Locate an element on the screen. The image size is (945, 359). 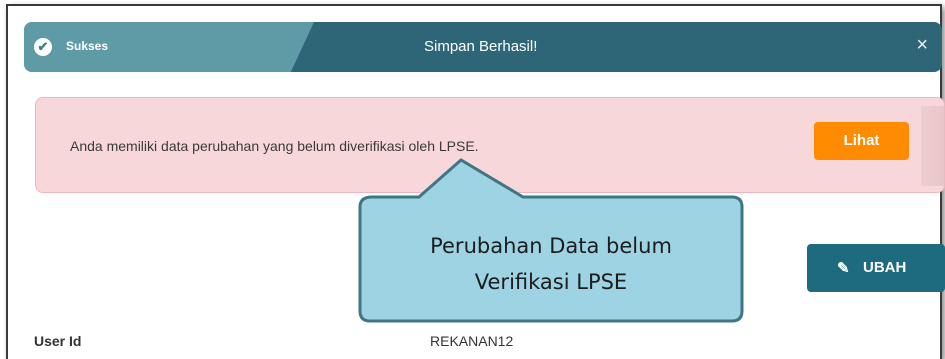
user-id-value: REKANAN12 is located at coordinates (472, 341).